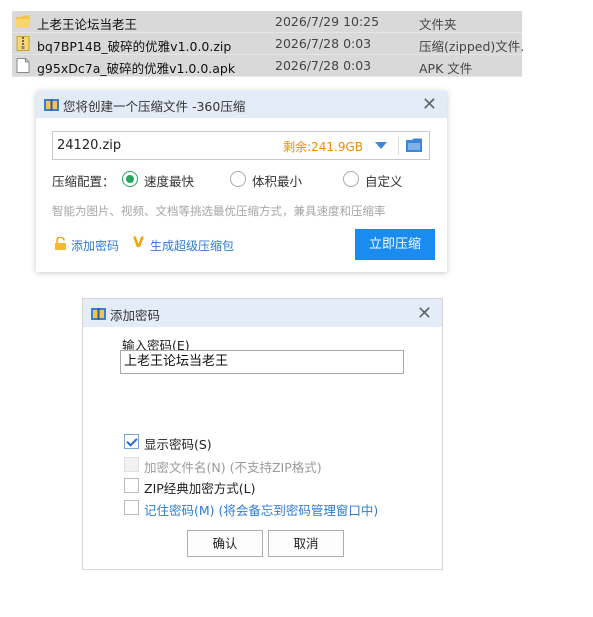 The width and height of the screenshot is (593, 617). Describe the element at coordinates (136, 68) in the screenshot. I see `file-name: g95xDc7a_破碎的优雅v1.0.0.apk` at that location.